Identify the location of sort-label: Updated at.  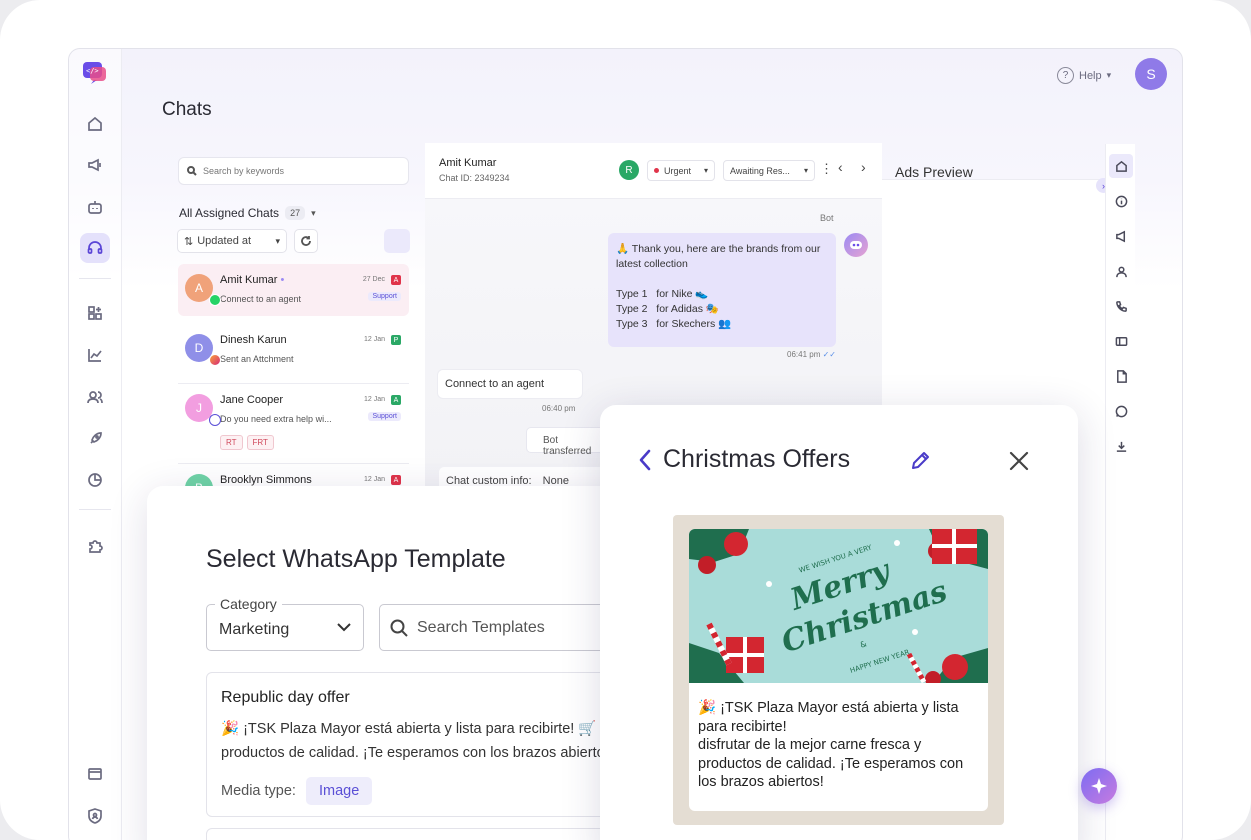
(224, 241).